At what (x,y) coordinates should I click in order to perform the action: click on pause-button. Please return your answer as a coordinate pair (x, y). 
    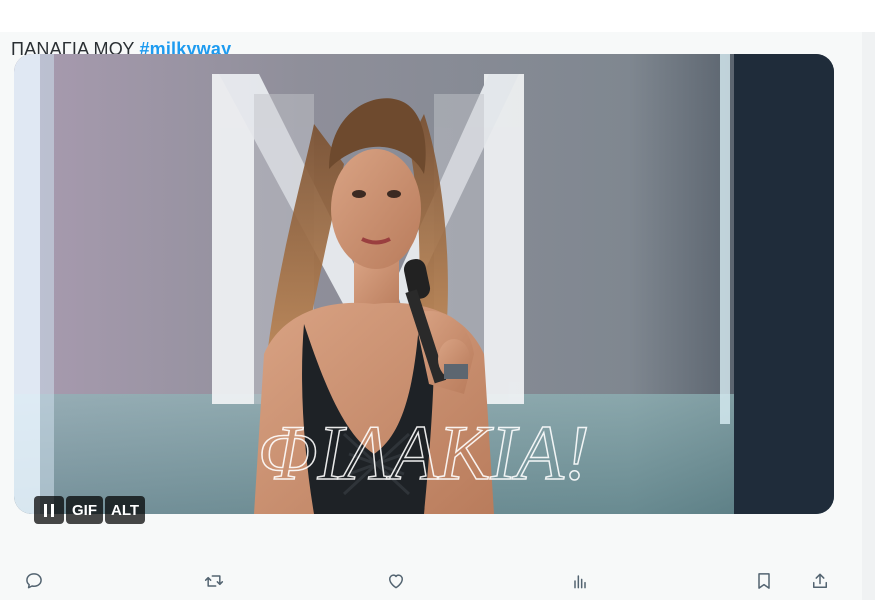
    Looking at the image, I should click on (49, 510).